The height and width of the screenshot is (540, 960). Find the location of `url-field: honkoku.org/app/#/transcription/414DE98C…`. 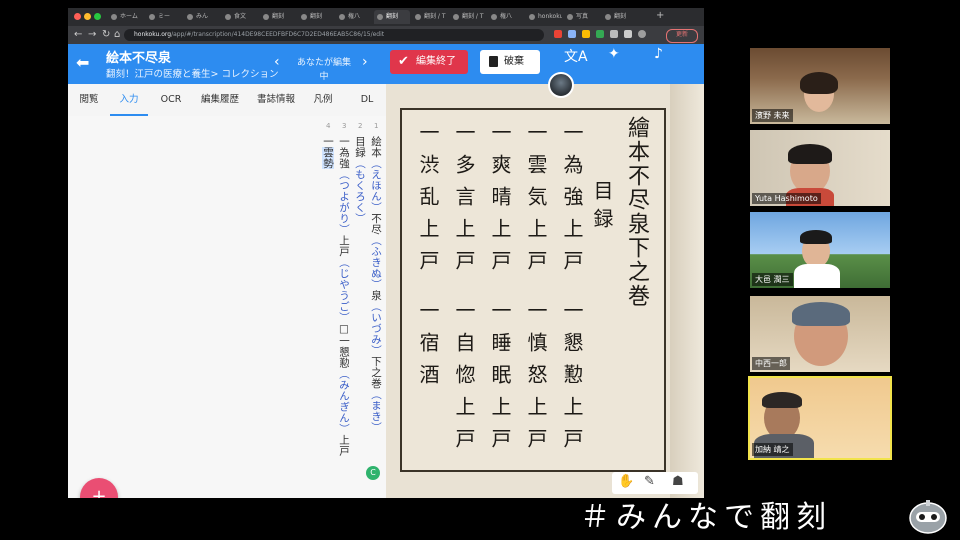

url-field: honkoku.org/app/#/transcription/414DE98C… is located at coordinates (334, 35).